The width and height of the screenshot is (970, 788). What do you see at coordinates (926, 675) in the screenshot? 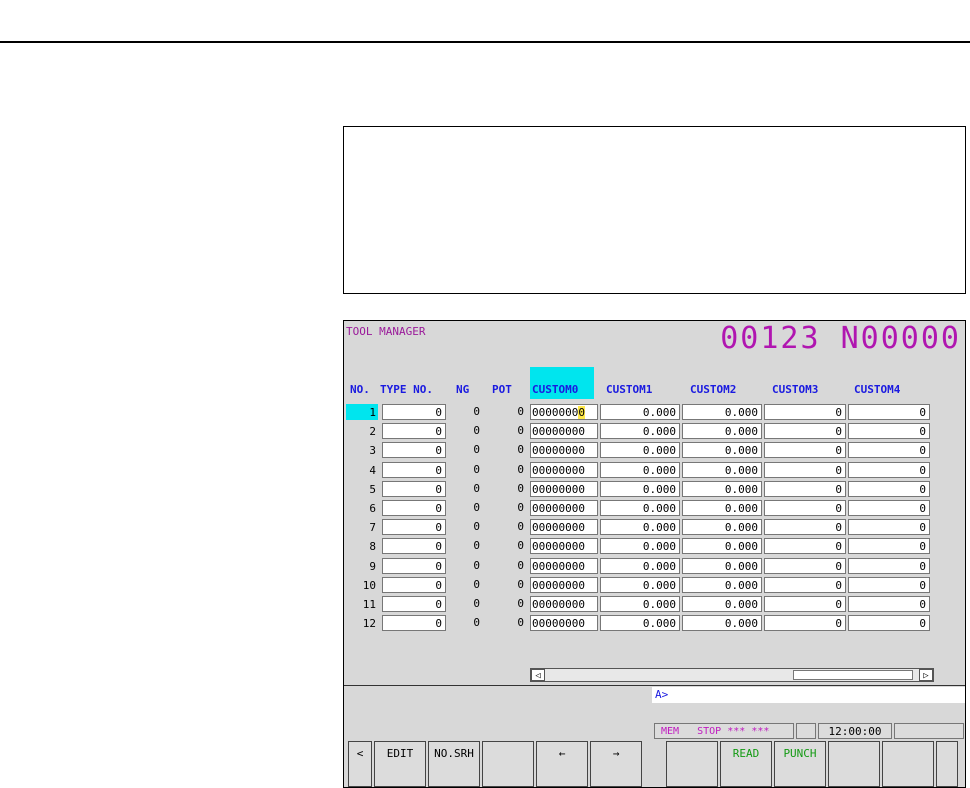
I see `scroll-right-icon: ▷` at bounding box center [926, 675].